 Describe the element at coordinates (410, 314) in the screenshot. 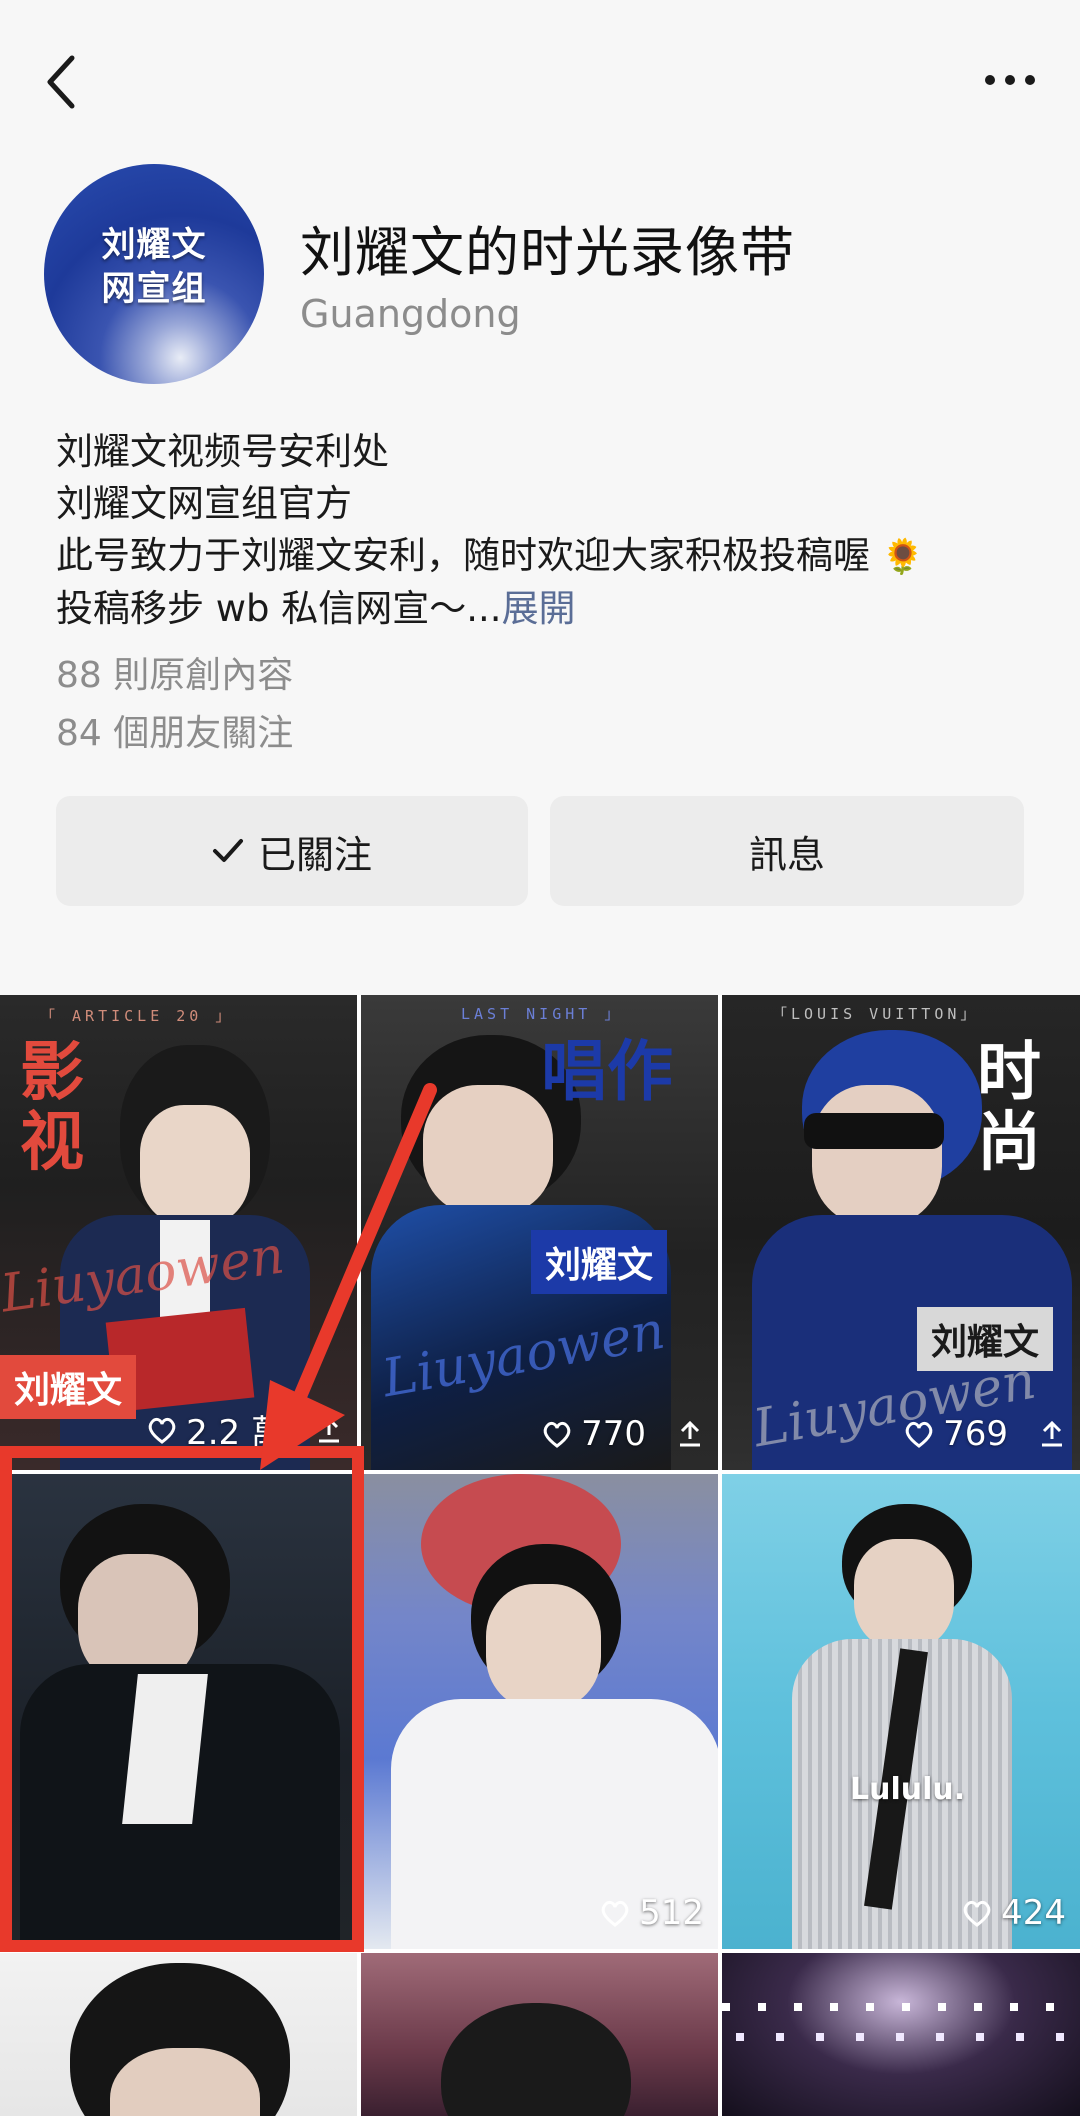

I see `channel-location: Guangdong` at that location.